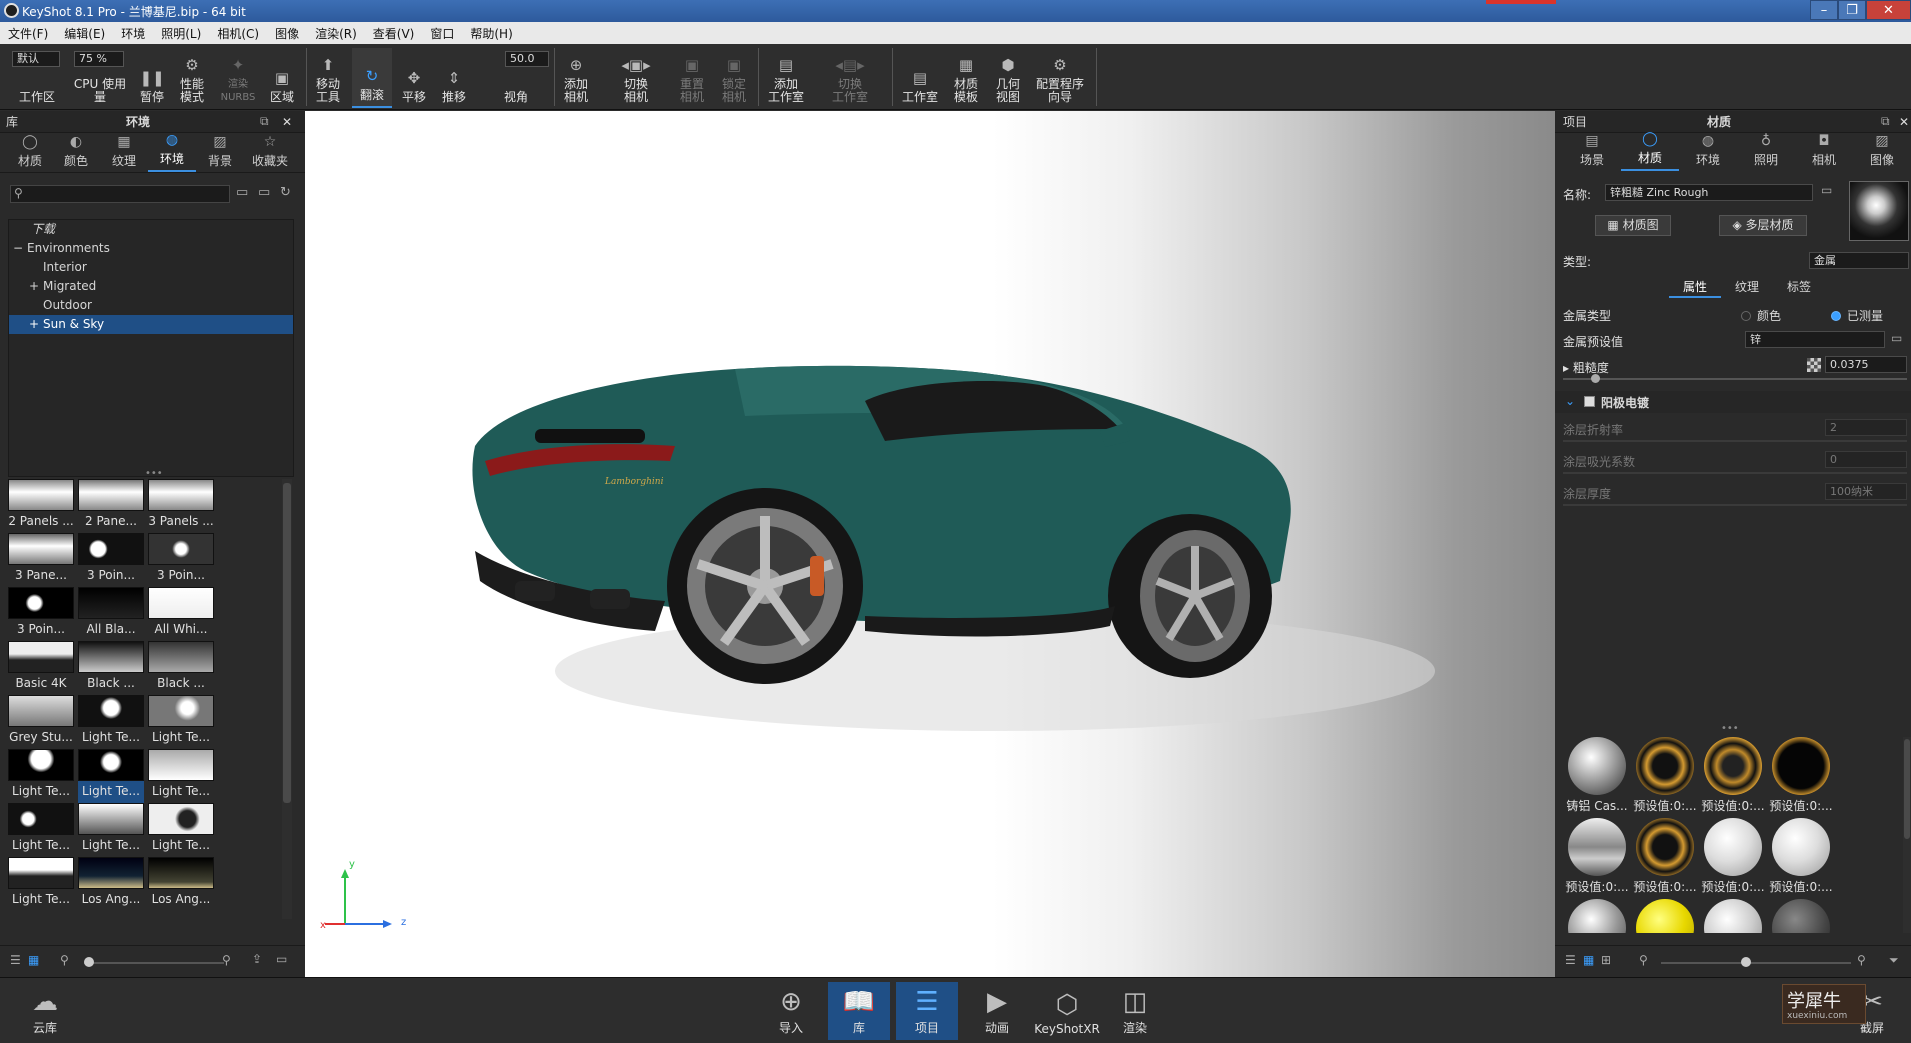  What do you see at coordinates (576, 78) in the screenshot?
I see `add-camera-button: ⊕ 添加 相机` at bounding box center [576, 78].